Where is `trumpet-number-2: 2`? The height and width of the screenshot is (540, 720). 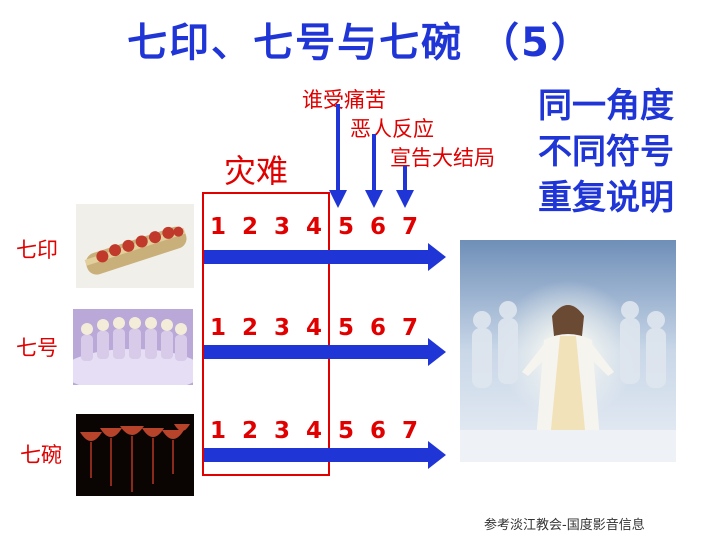
trumpet-number-2: 2 is located at coordinates (250, 328).